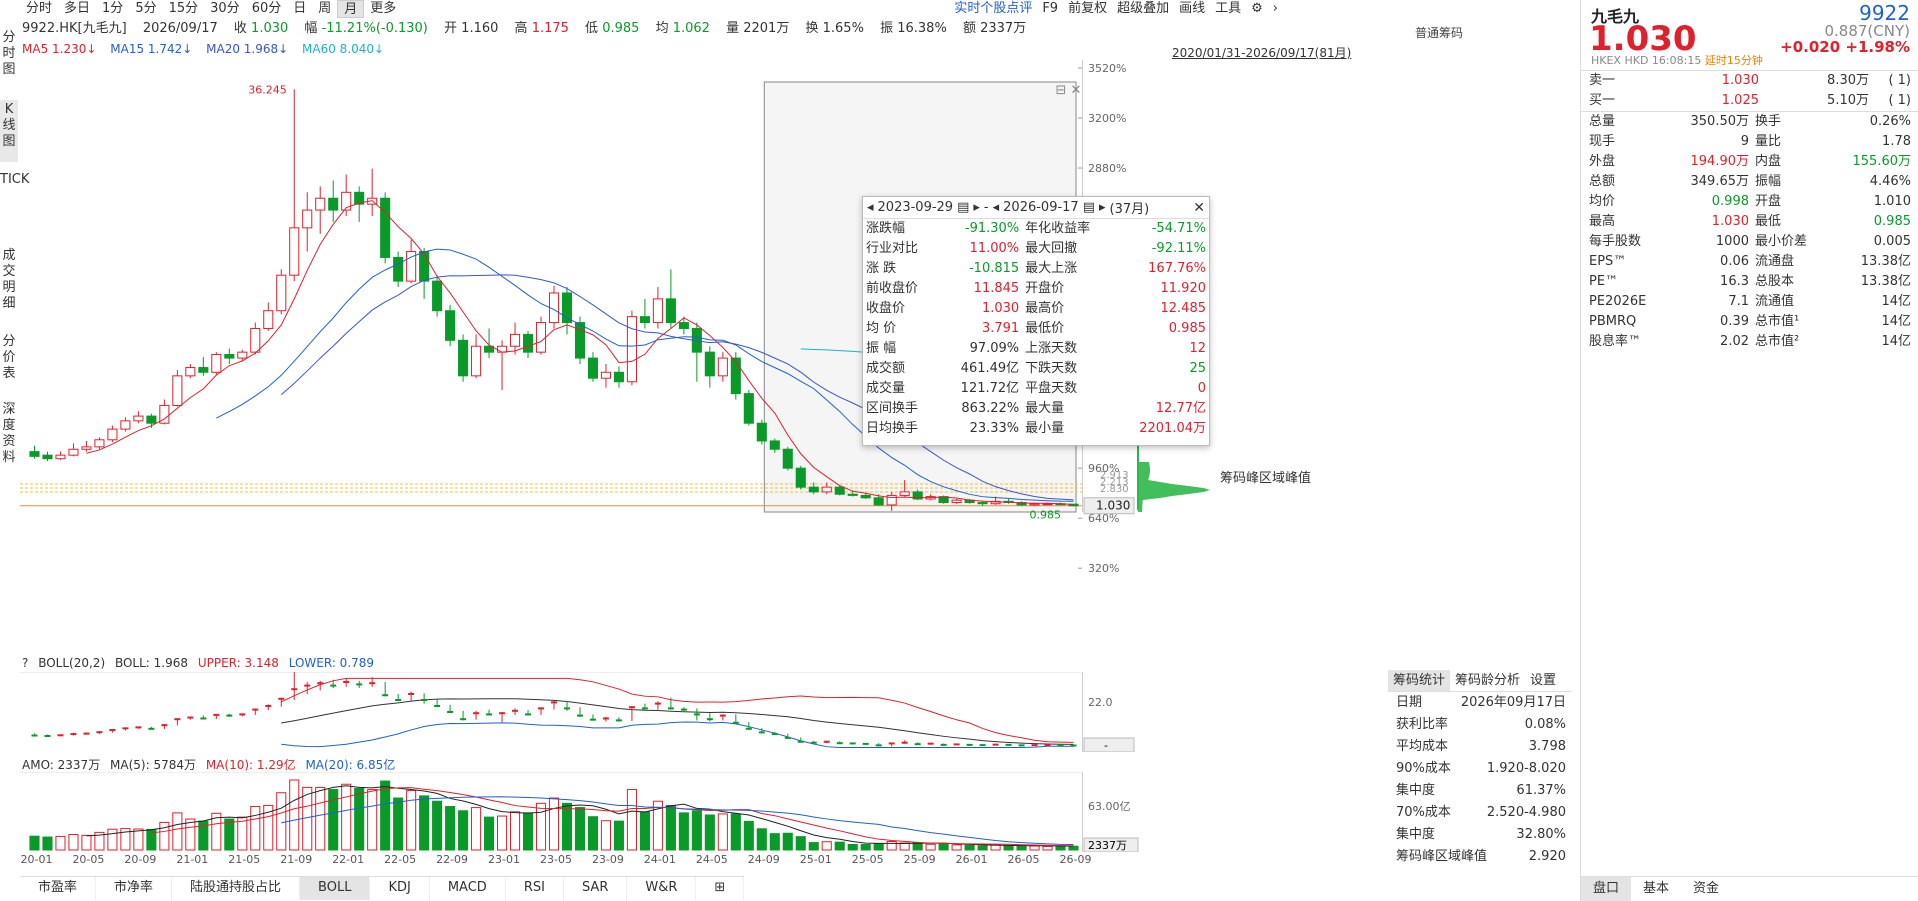 The image size is (1918, 901). Describe the element at coordinates (1109, 806) in the screenshot. I see `amo-axis-label: 63.00亿` at that location.